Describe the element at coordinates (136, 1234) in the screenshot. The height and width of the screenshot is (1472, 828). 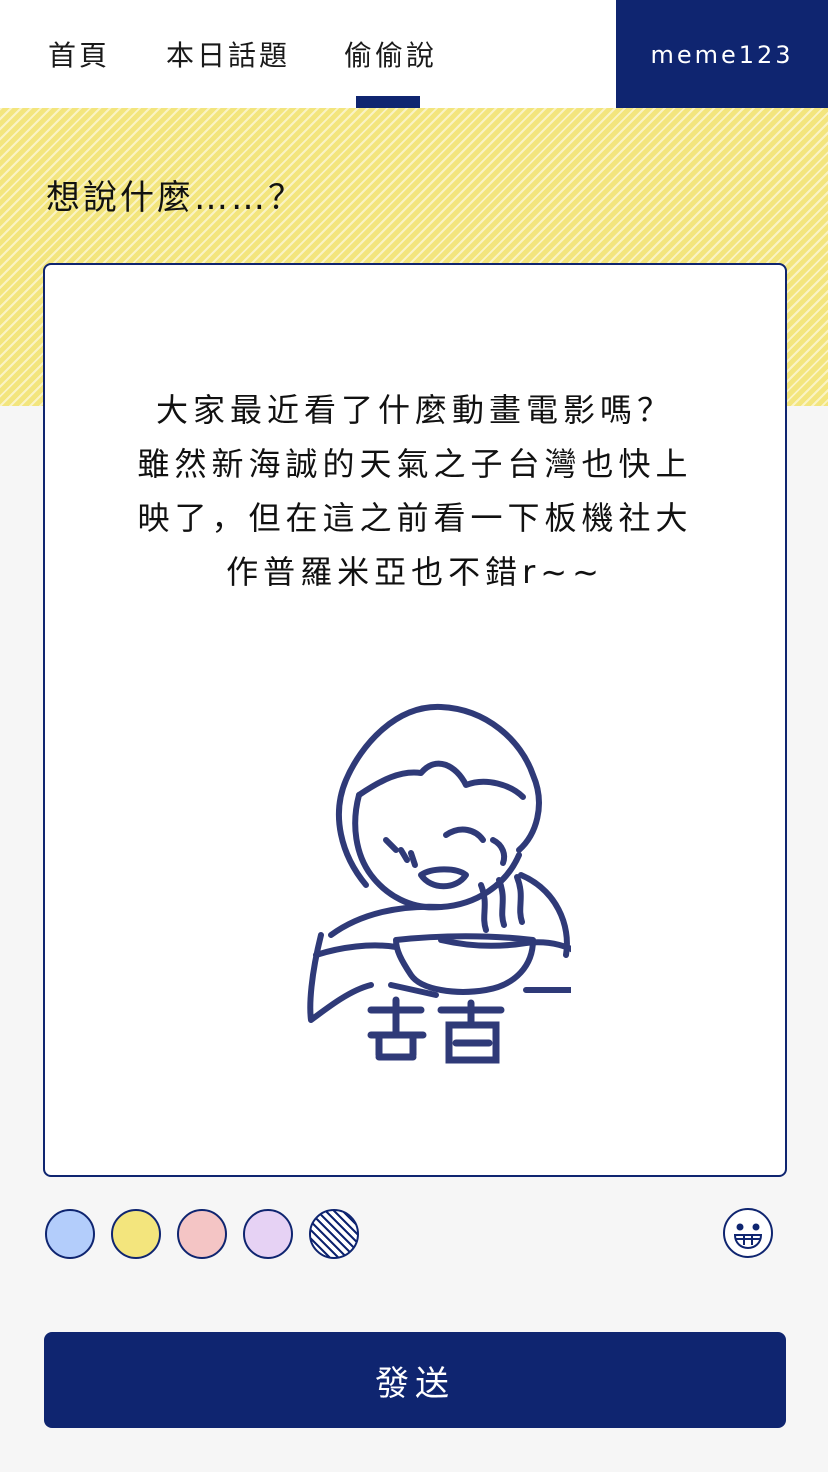
I see `color-swatch-yellow` at that location.